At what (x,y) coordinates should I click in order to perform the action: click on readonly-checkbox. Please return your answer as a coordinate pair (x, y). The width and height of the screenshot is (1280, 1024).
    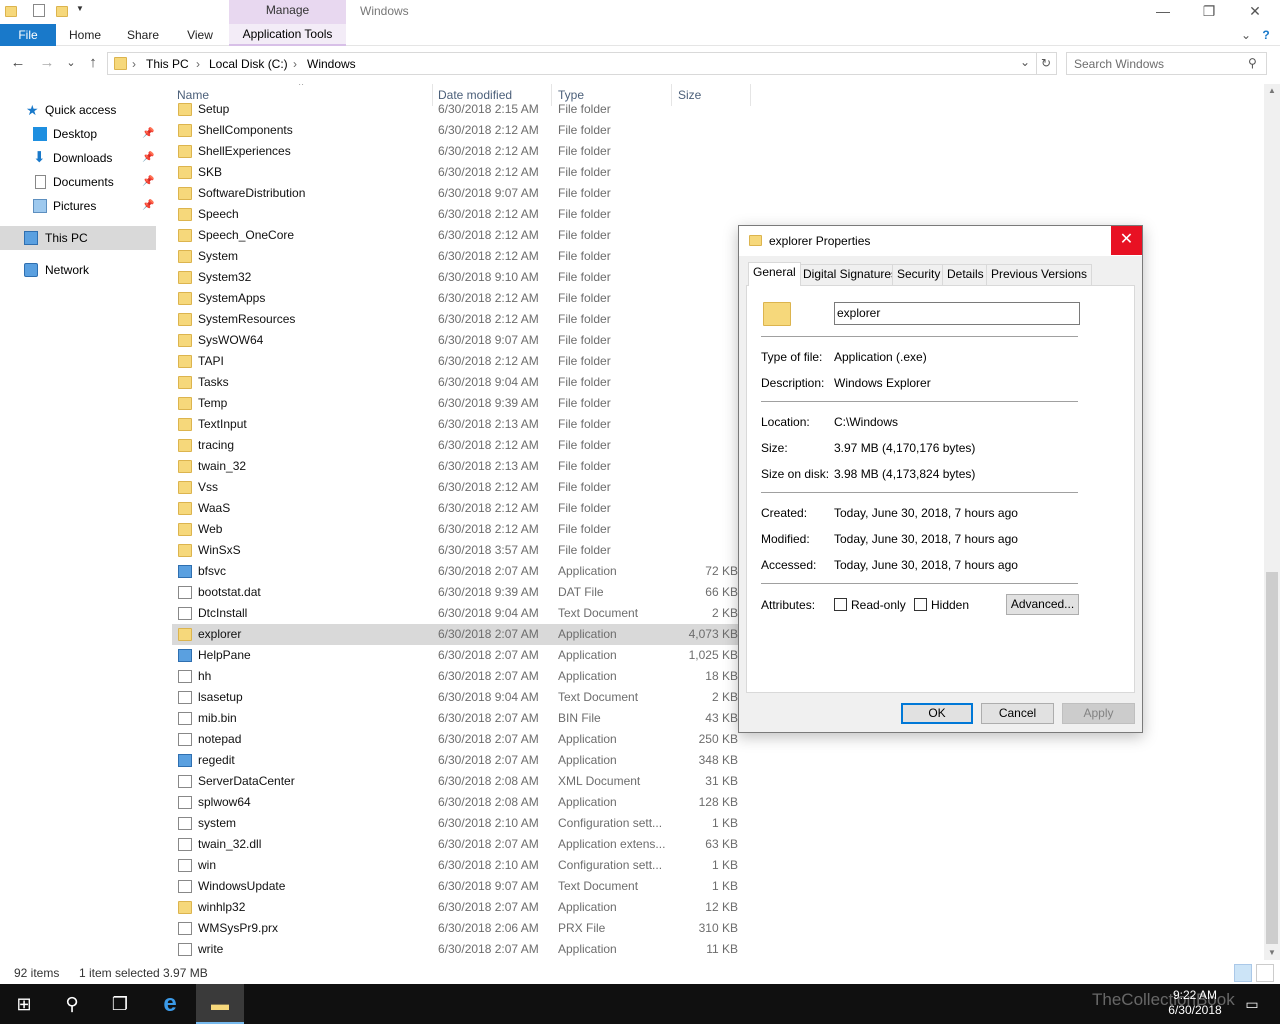
    Looking at the image, I should click on (840, 604).